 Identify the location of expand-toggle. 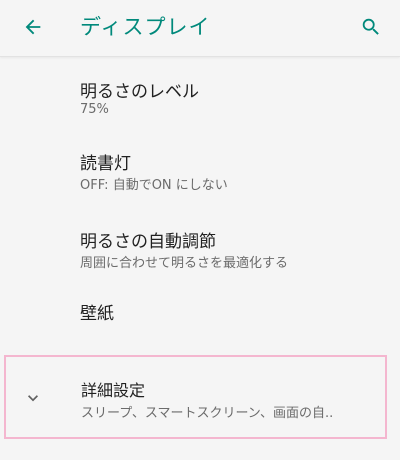
(33, 398).